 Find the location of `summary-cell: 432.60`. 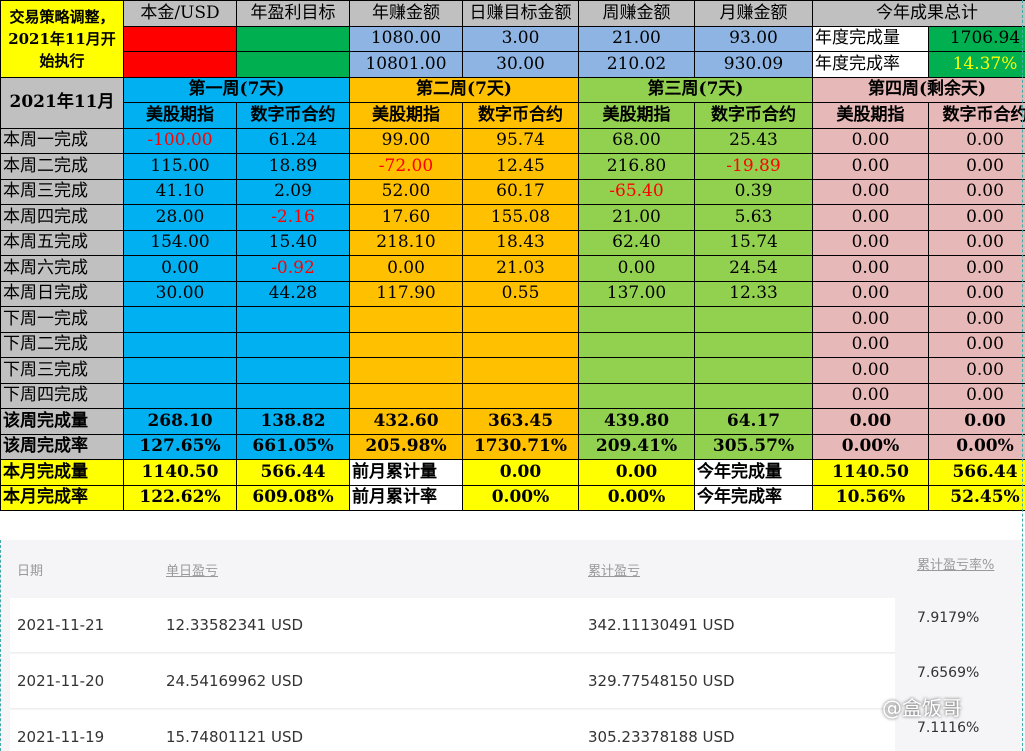

summary-cell: 432.60 is located at coordinates (406, 421).